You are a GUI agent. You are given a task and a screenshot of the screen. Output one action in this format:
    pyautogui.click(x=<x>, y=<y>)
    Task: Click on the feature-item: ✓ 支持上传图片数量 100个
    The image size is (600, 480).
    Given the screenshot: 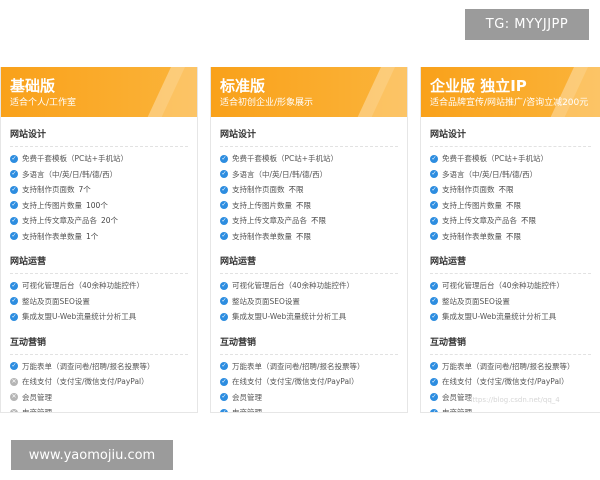 What is the action you would take?
    pyautogui.click(x=99, y=206)
    